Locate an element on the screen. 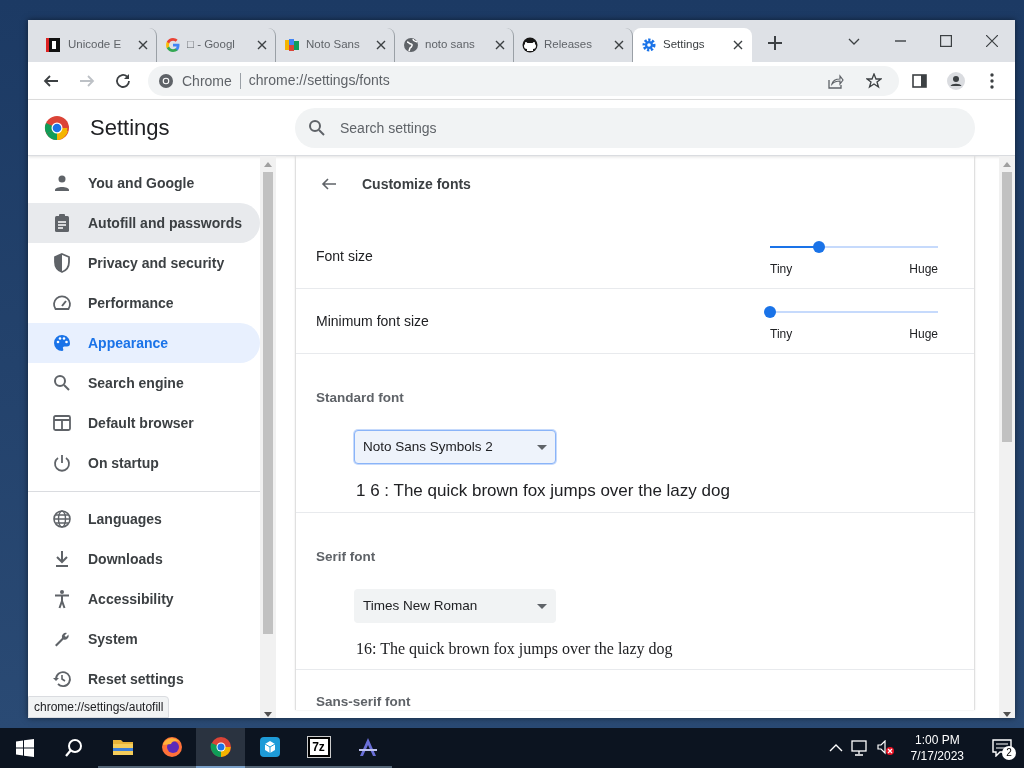 Image resolution: width=1024 pixels, height=768 pixels. browser-tab: Settings is located at coordinates (692, 45).